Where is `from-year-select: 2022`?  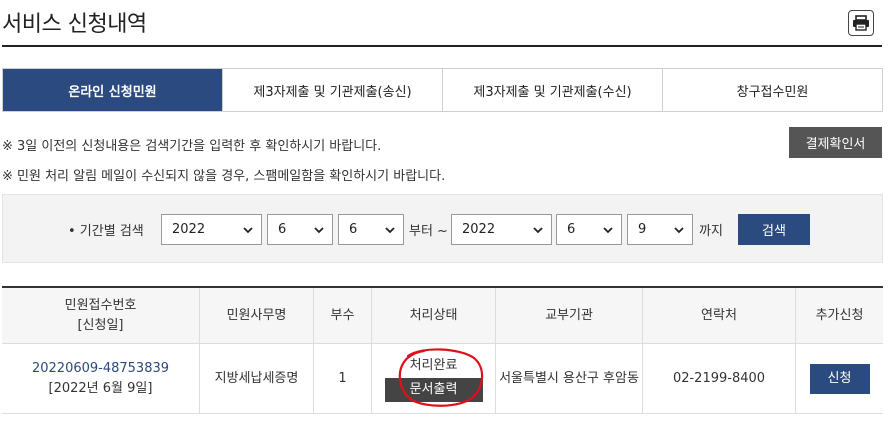 from-year-select: 2022 is located at coordinates (211, 229).